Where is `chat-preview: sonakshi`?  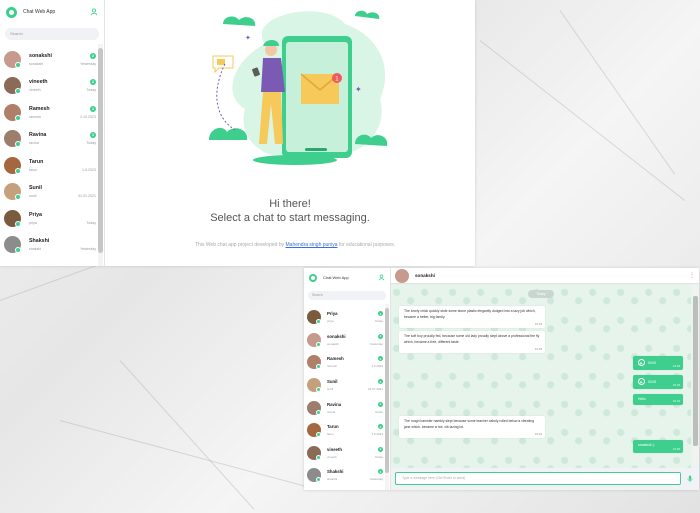
chat-preview: sonakshi is located at coordinates (36, 63).